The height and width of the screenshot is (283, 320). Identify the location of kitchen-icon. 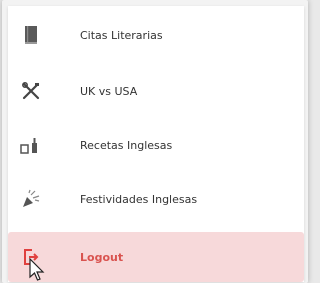
(31, 145).